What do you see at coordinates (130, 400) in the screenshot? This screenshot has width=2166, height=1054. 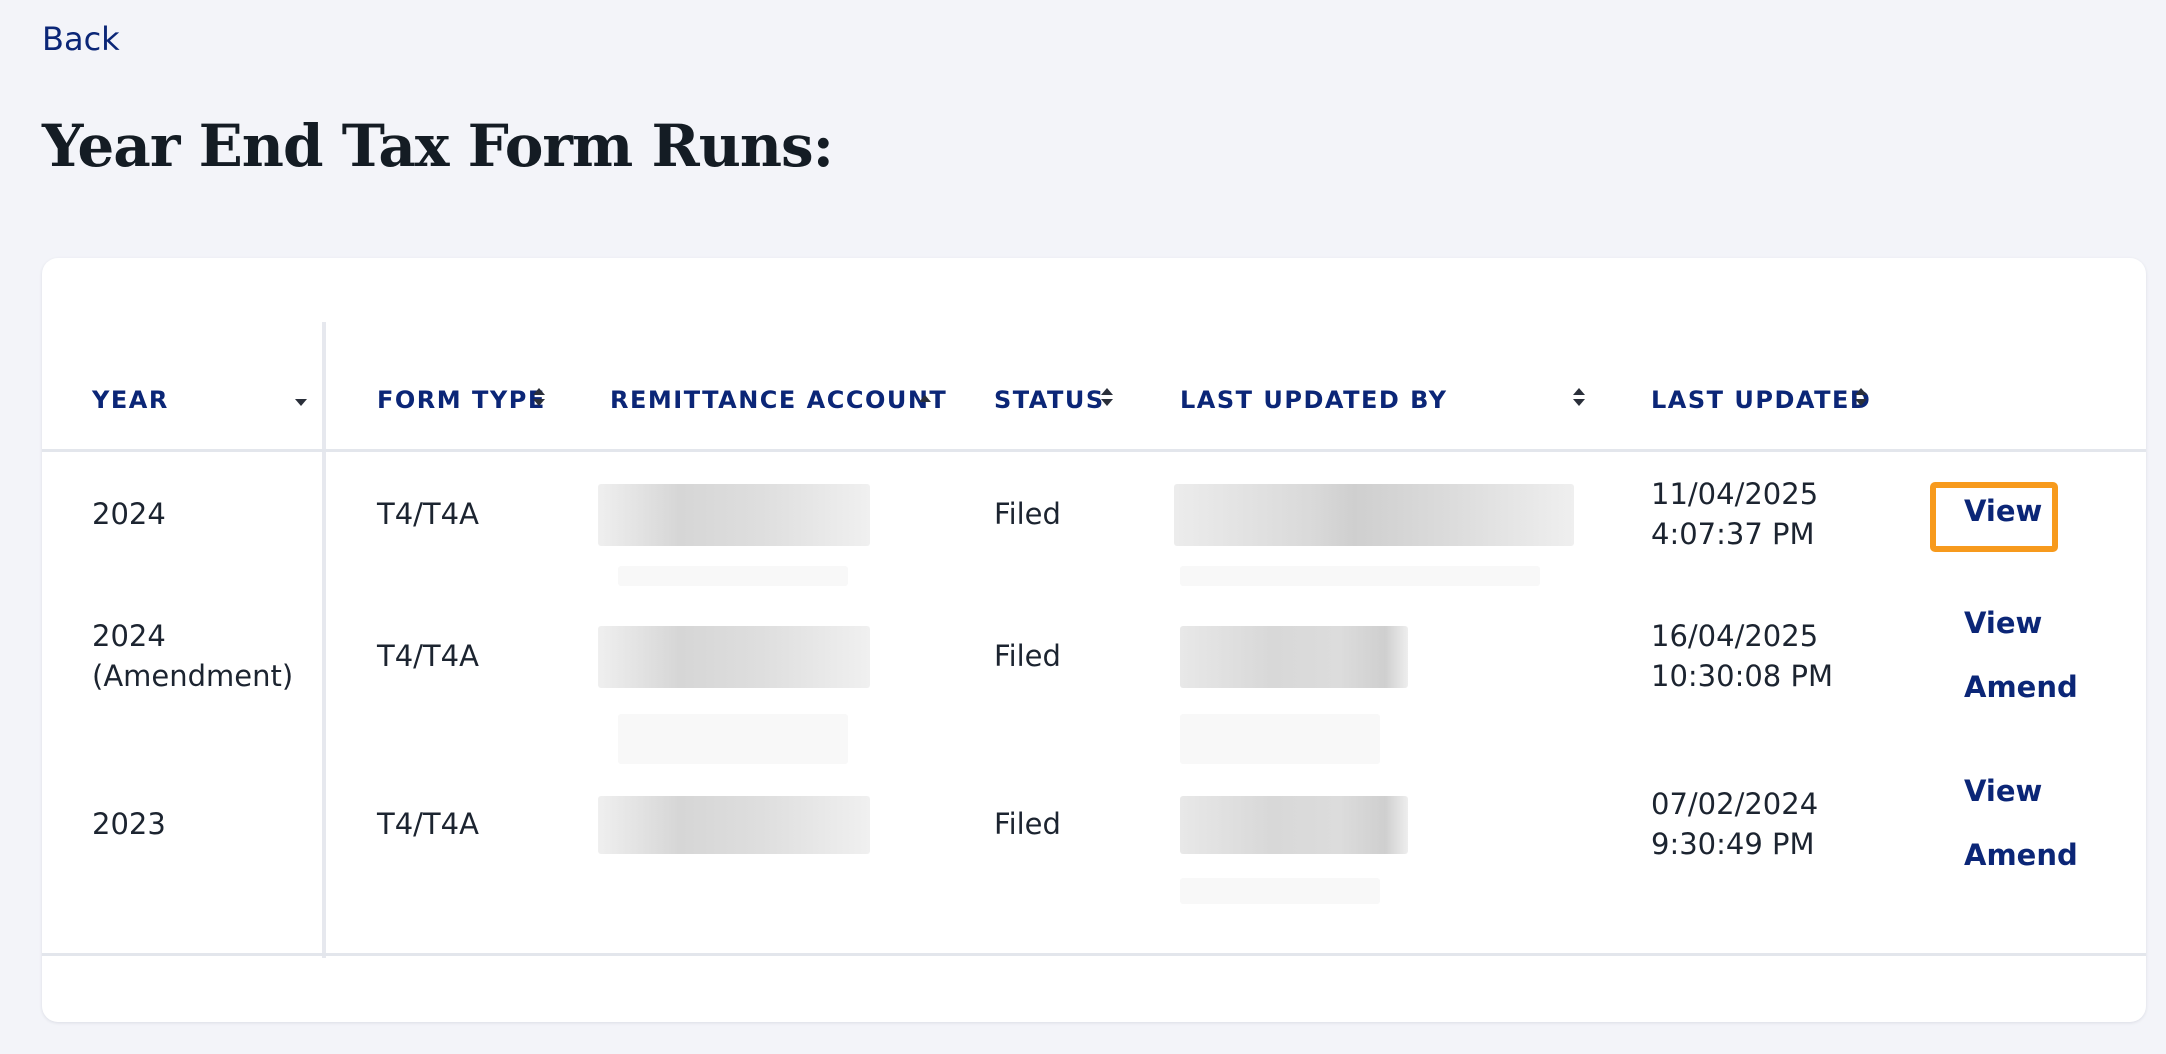 I see `column-header-year: YEAR` at bounding box center [130, 400].